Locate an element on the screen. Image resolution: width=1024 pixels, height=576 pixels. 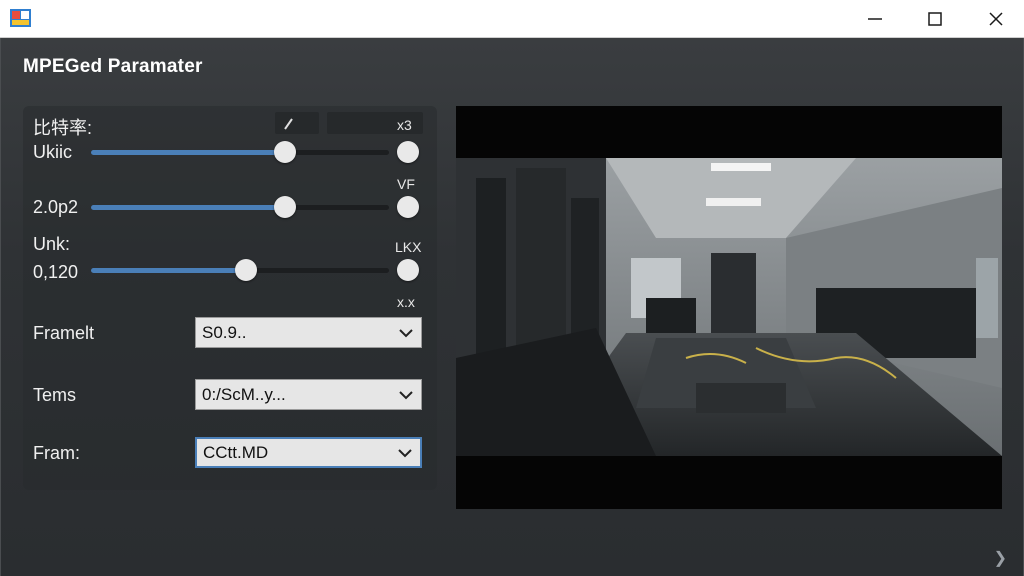
field-1-value: S0.9.. is located at coordinates (224, 332).